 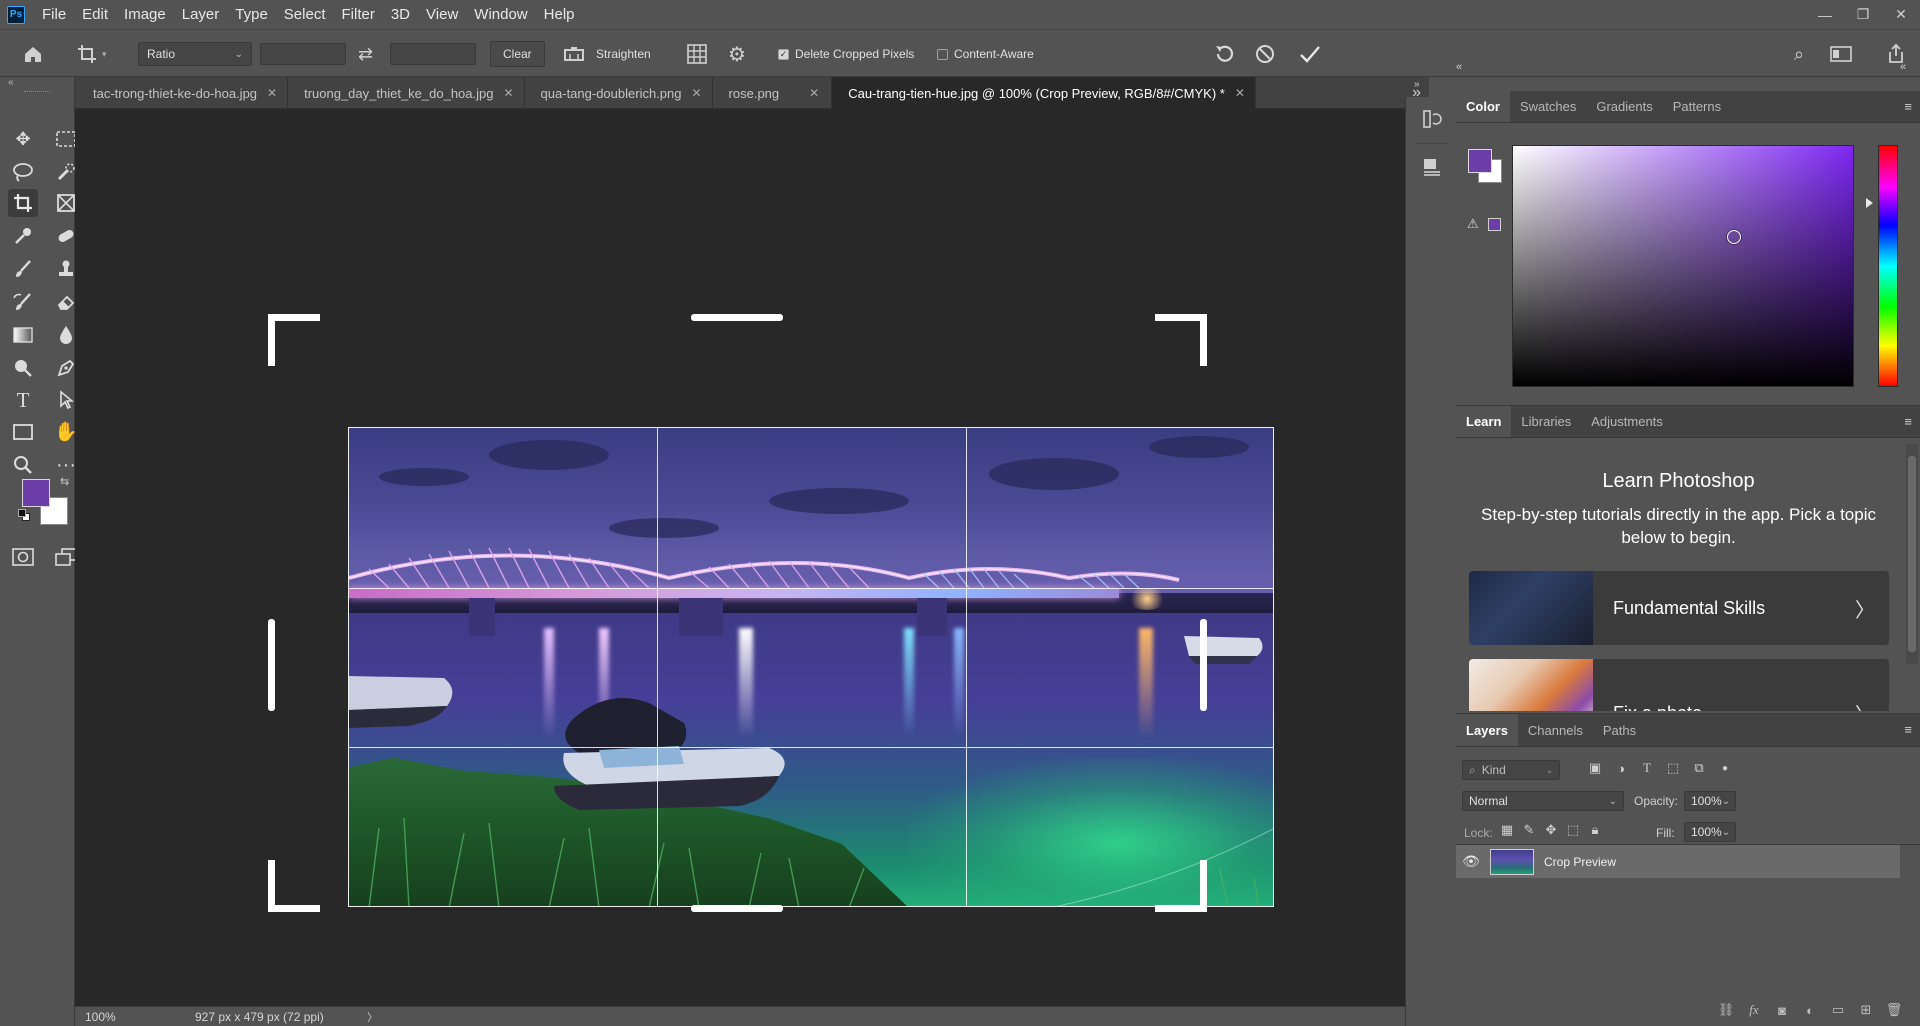 I want to click on lock-position-icon: ✥, so click(x=1551, y=830).